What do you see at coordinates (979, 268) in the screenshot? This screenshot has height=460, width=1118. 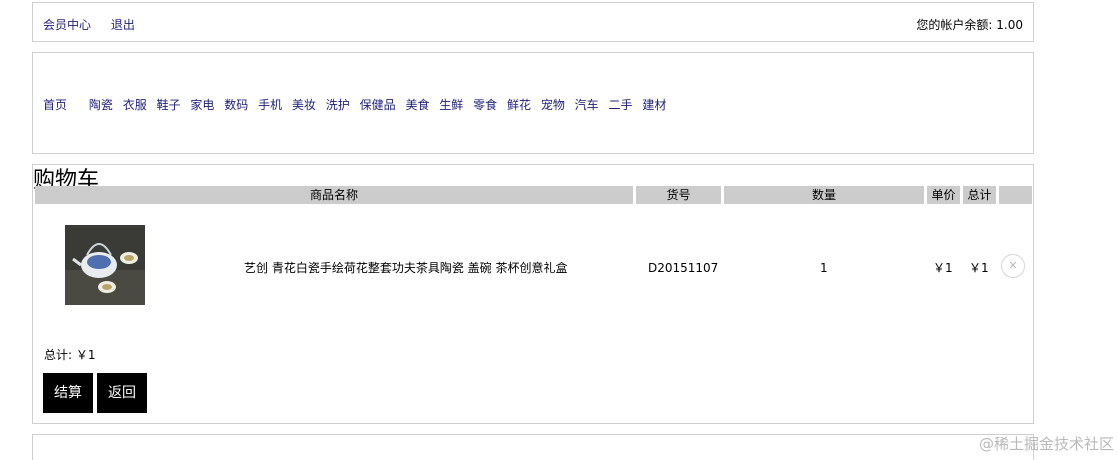 I see `product-total: ￥1` at bounding box center [979, 268].